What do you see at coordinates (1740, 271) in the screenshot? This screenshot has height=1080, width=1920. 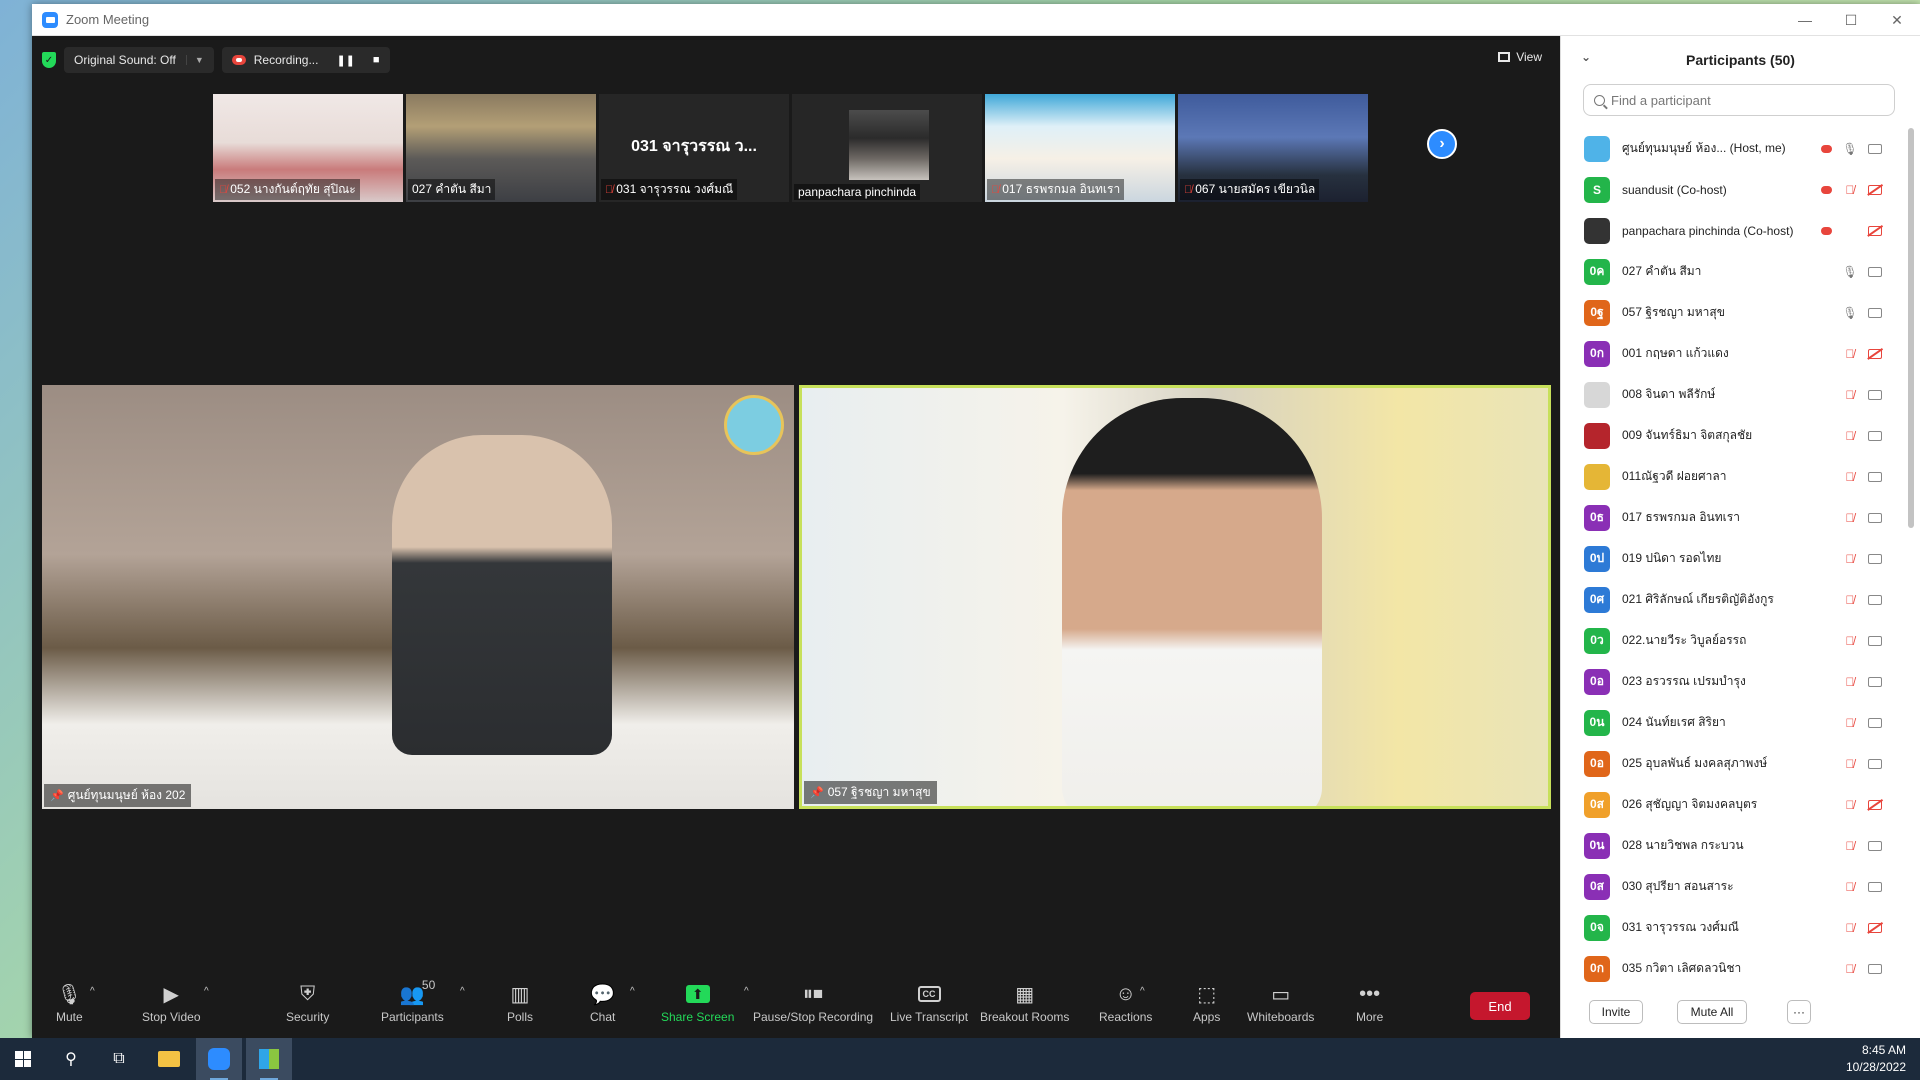 I see `participant-row: 0ค 027 คำตัน สีมา 🎙` at bounding box center [1740, 271].